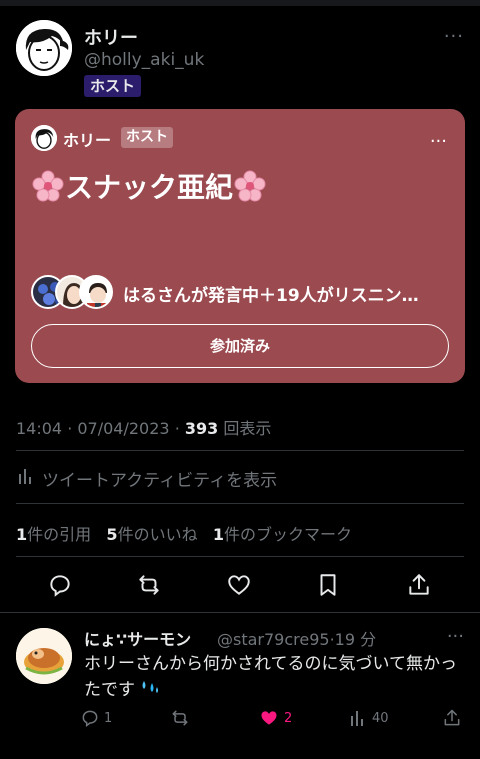 The image size is (480, 759). Describe the element at coordinates (44, 656) in the screenshot. I see `reply-author-avatar` at that location.